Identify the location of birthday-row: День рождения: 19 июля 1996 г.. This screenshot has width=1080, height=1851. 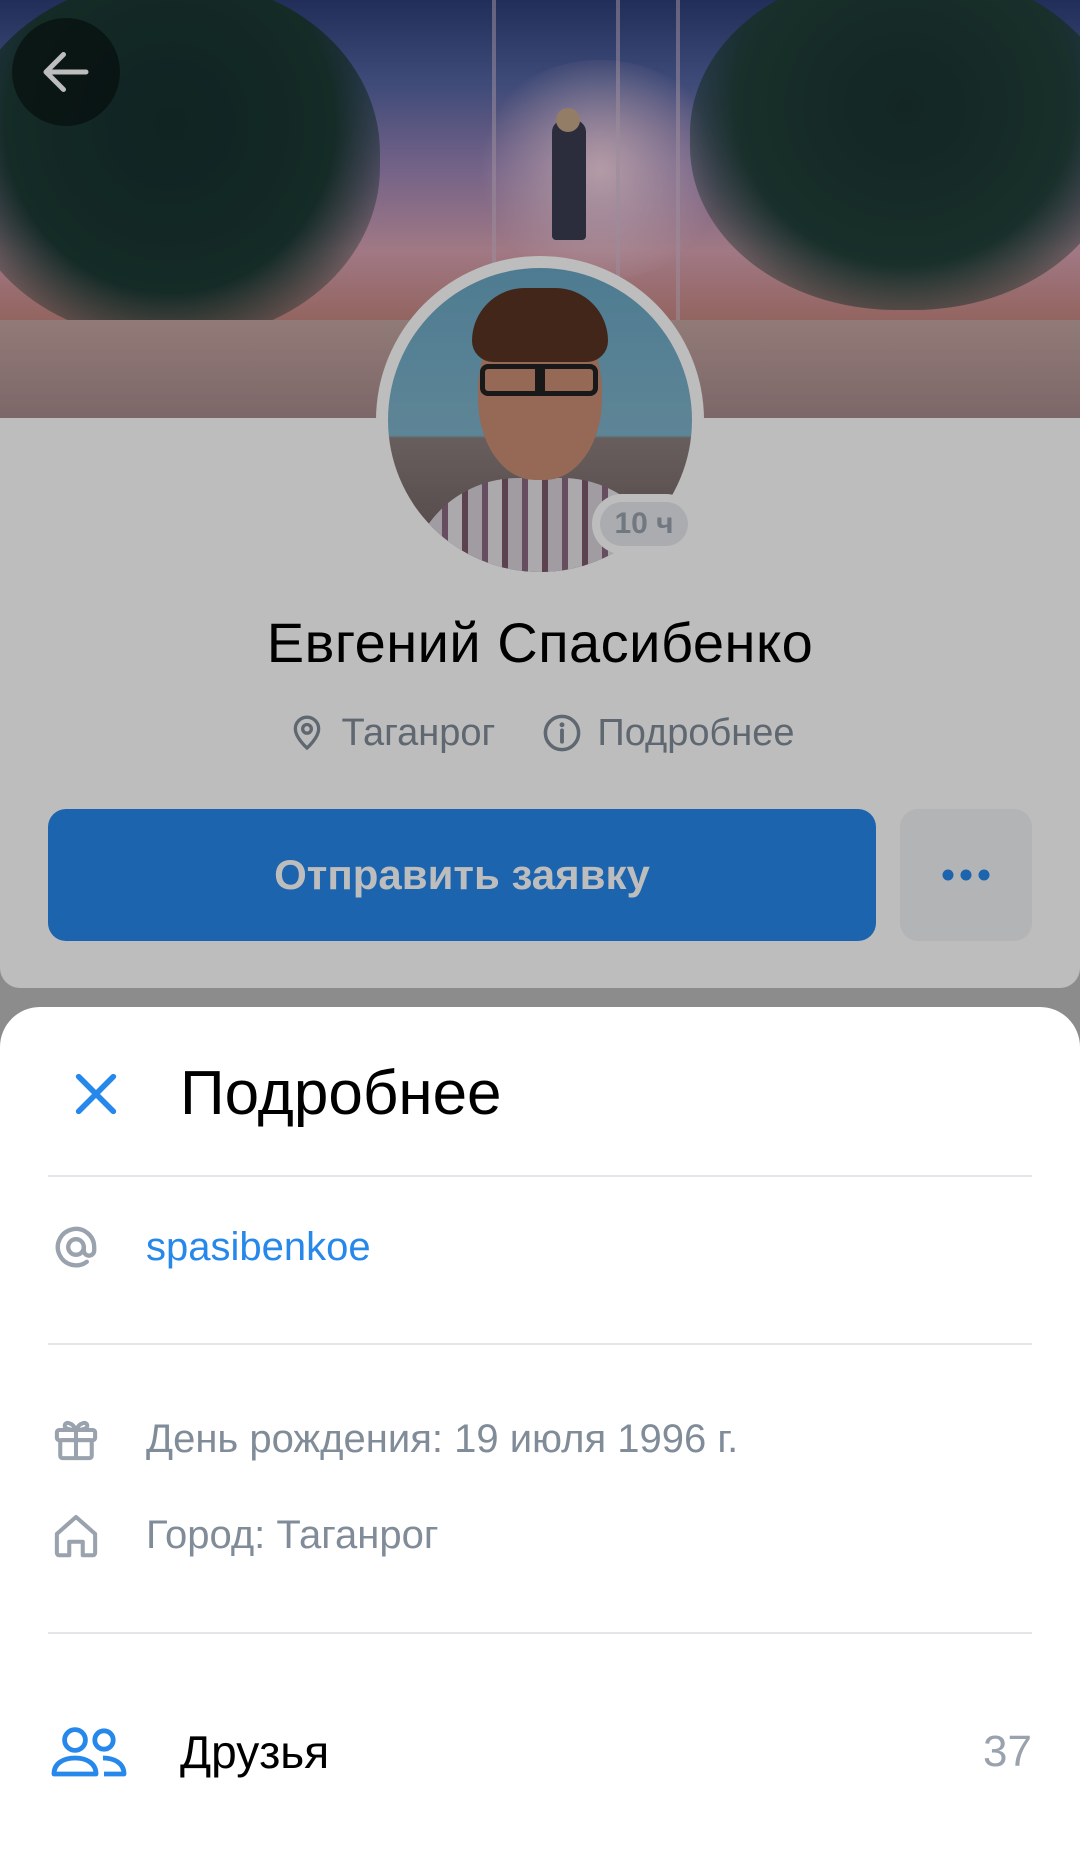
(540, 1439).